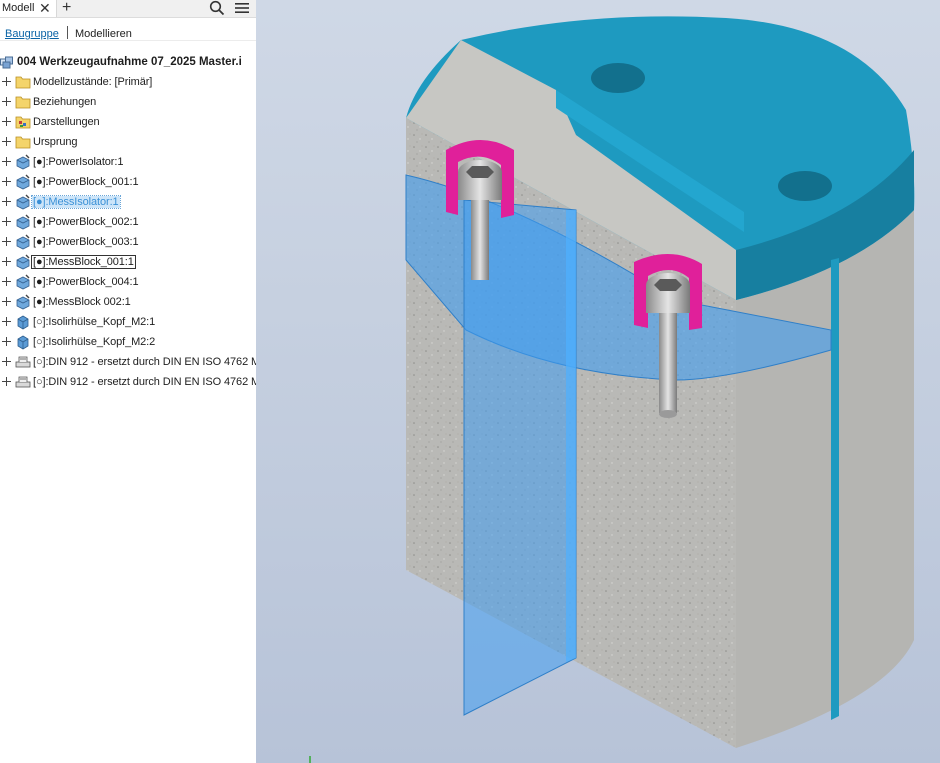  I want to click on tree-node-label: Beziehungen, so click(65, 102).